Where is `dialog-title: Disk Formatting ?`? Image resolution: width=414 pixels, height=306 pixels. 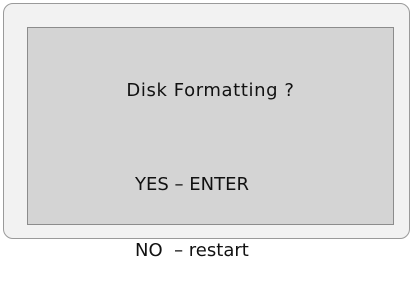
dialog-title: Disk Formatting ? is located at coordinates (210, 90).